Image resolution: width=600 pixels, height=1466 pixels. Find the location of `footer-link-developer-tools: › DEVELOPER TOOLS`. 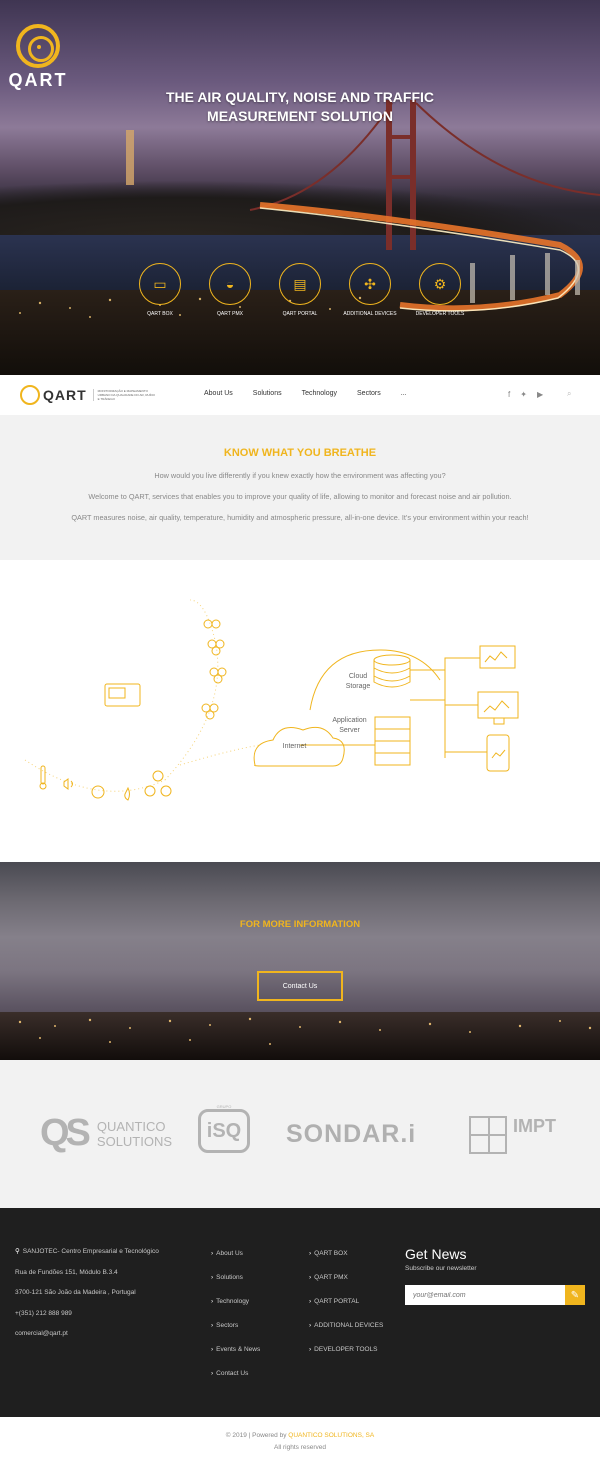

footer-link-developer-tools: › DEVELOPER TOOLS is located at coordinates (346, 1350).